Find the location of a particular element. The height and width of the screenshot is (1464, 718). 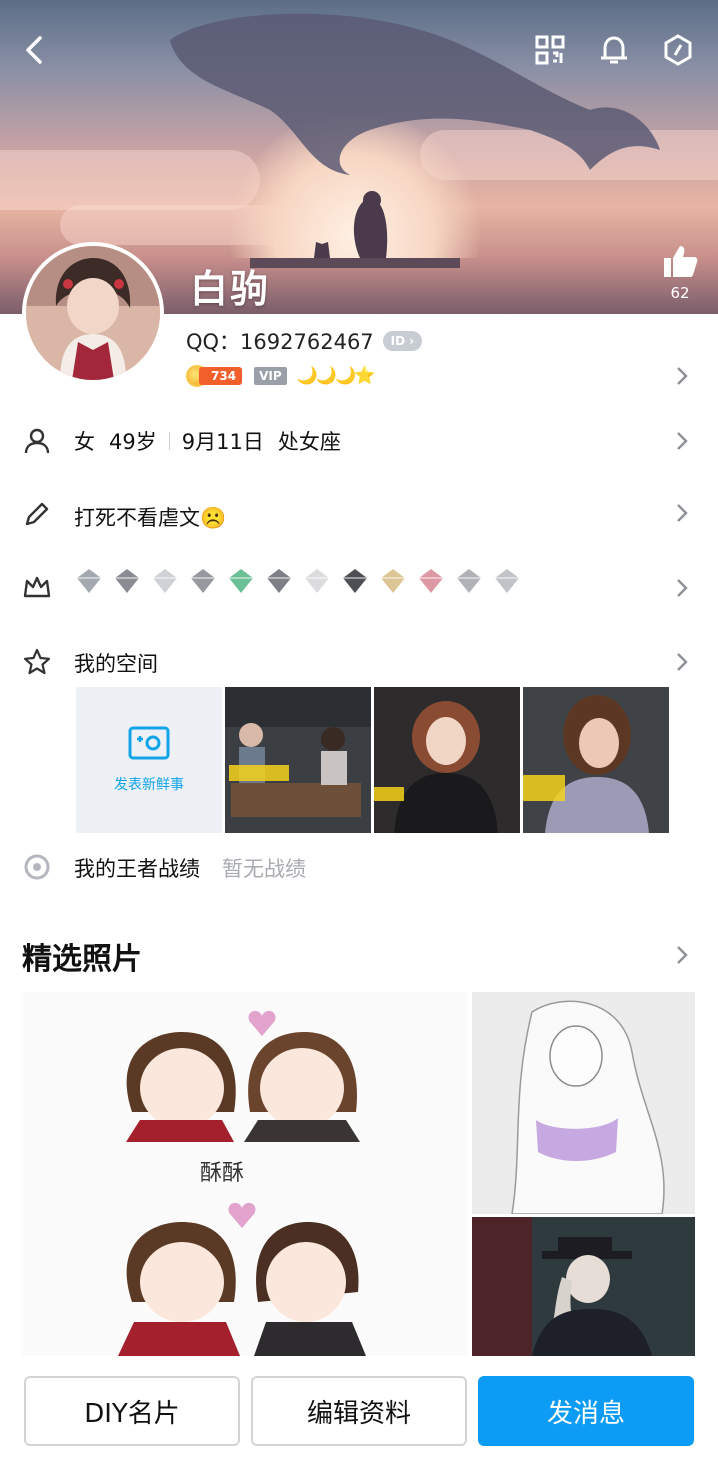

like-button: 62 is located at coordinates (680, 273).